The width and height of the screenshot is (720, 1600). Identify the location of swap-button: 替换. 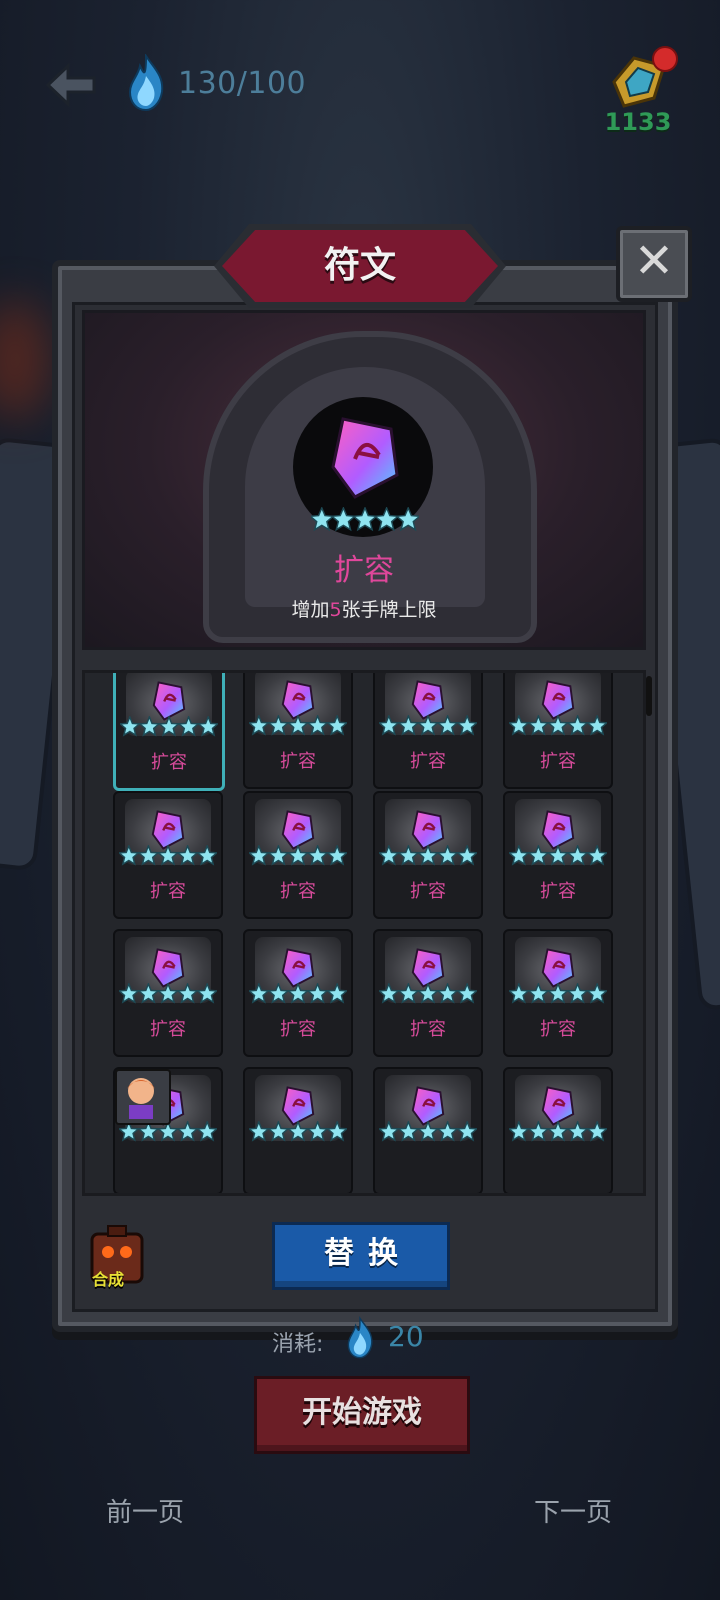
(361, 1256).